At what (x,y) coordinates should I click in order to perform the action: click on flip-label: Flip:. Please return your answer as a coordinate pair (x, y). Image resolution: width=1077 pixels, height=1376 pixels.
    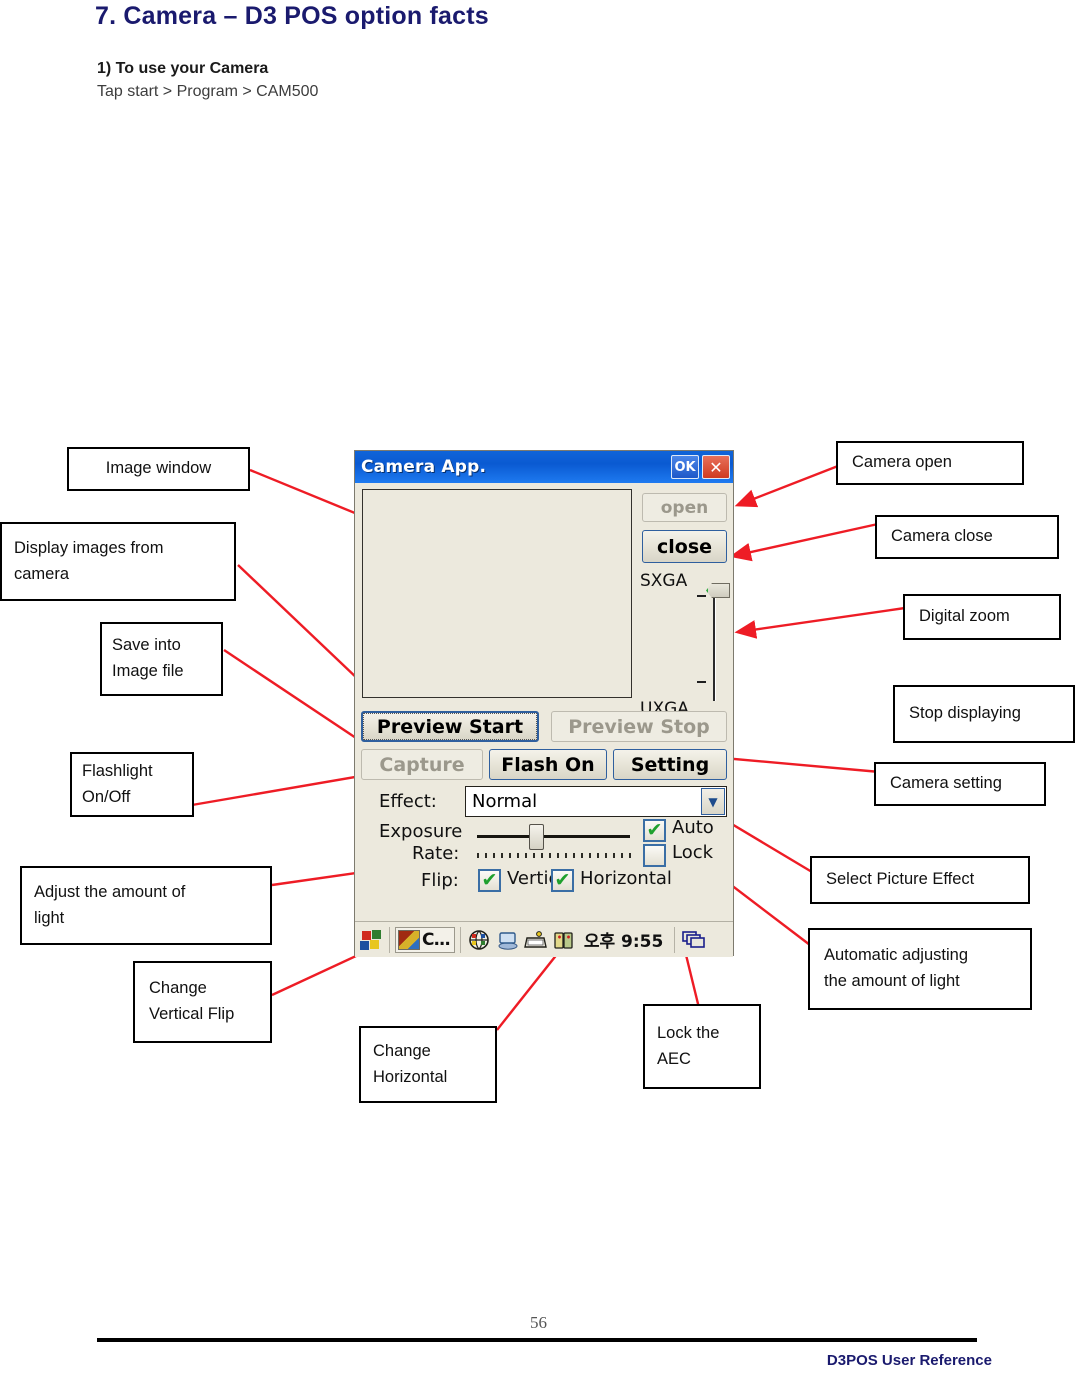
    Looking at the image, I should click on (440, 880).